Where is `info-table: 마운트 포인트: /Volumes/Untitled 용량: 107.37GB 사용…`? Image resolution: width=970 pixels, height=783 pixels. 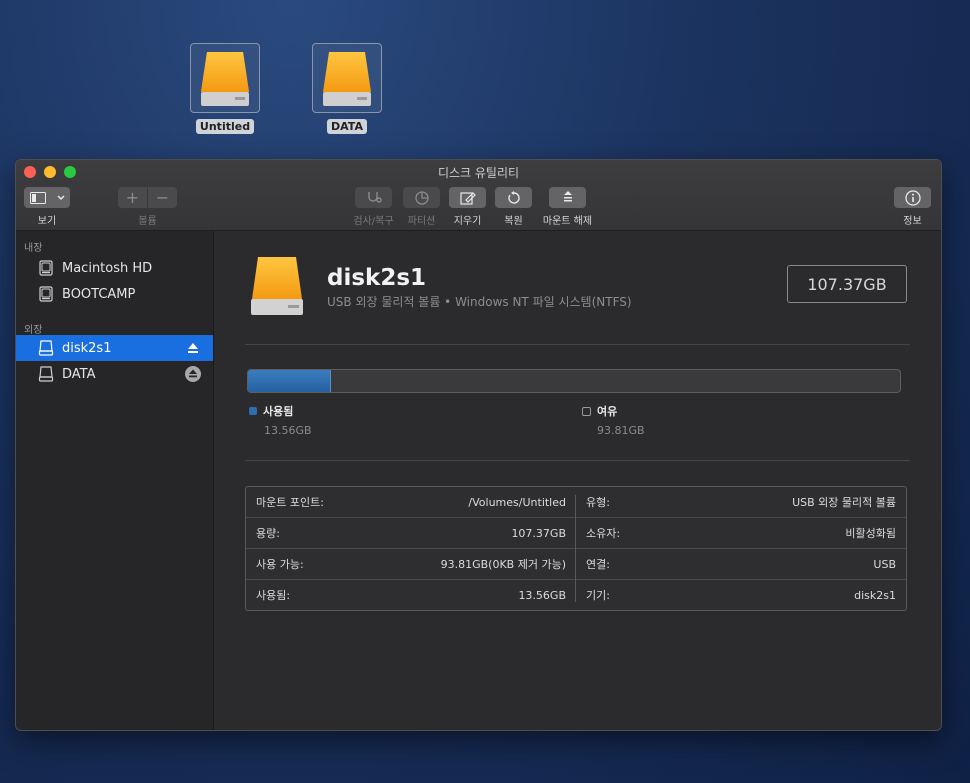
info-table: 마운트 포인트: /Volumes/Untitled 용량: 107.37GB 사용… is located at coordinates (576, 548).